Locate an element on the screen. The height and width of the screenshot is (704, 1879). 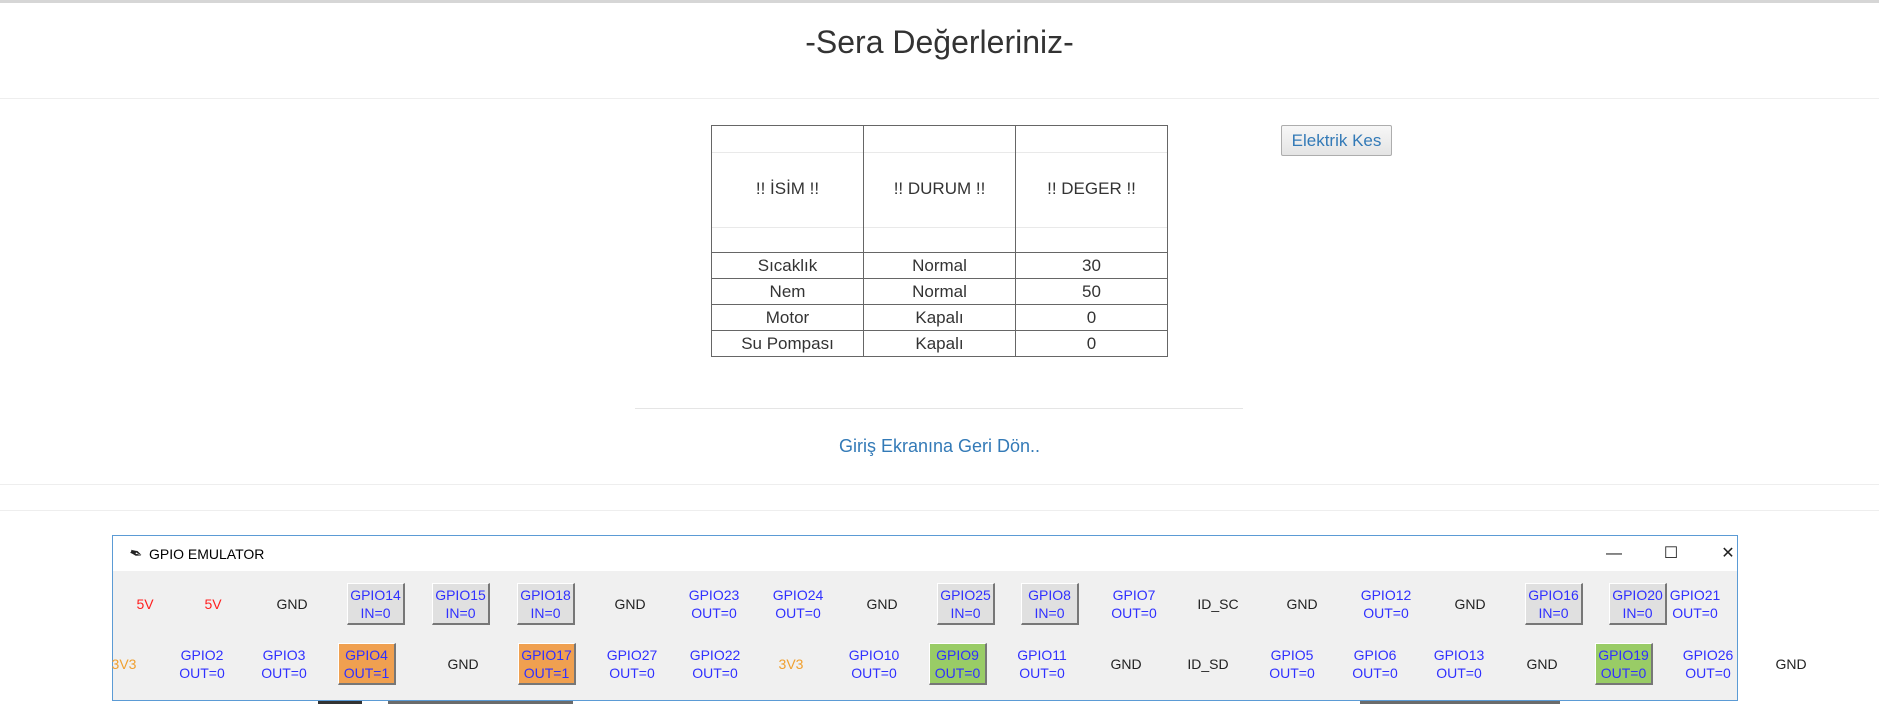
table-cell: Motor is located at coordinates (787, 317).